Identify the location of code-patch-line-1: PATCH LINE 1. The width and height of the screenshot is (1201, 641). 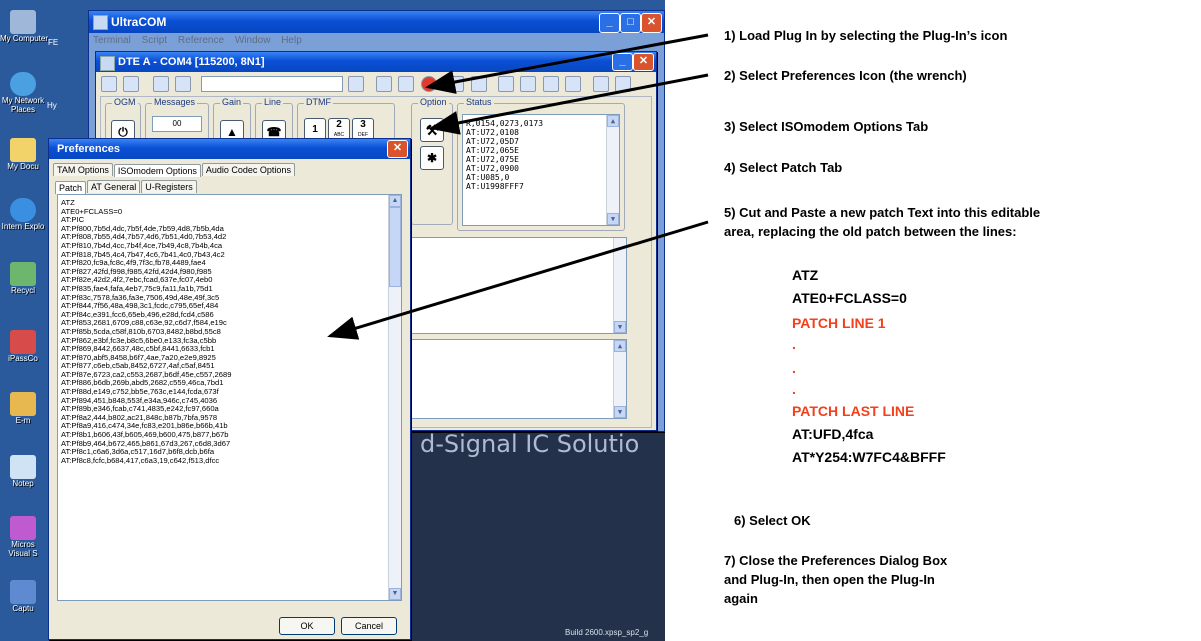
(839, 323).